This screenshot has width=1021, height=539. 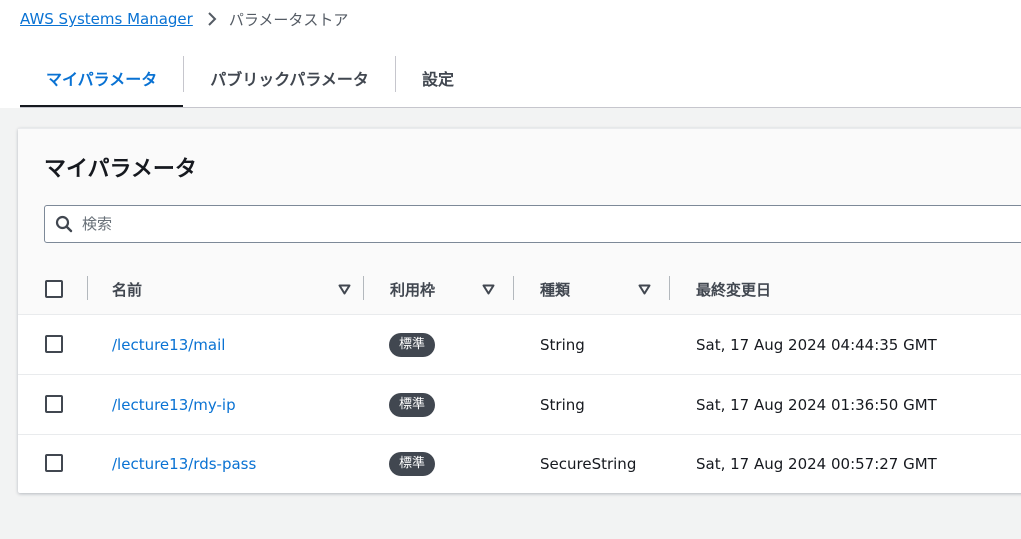 What do you see at coordinates (64, 224) in the screenshot?
I see `search-icon` at bounding box center [64, 224].